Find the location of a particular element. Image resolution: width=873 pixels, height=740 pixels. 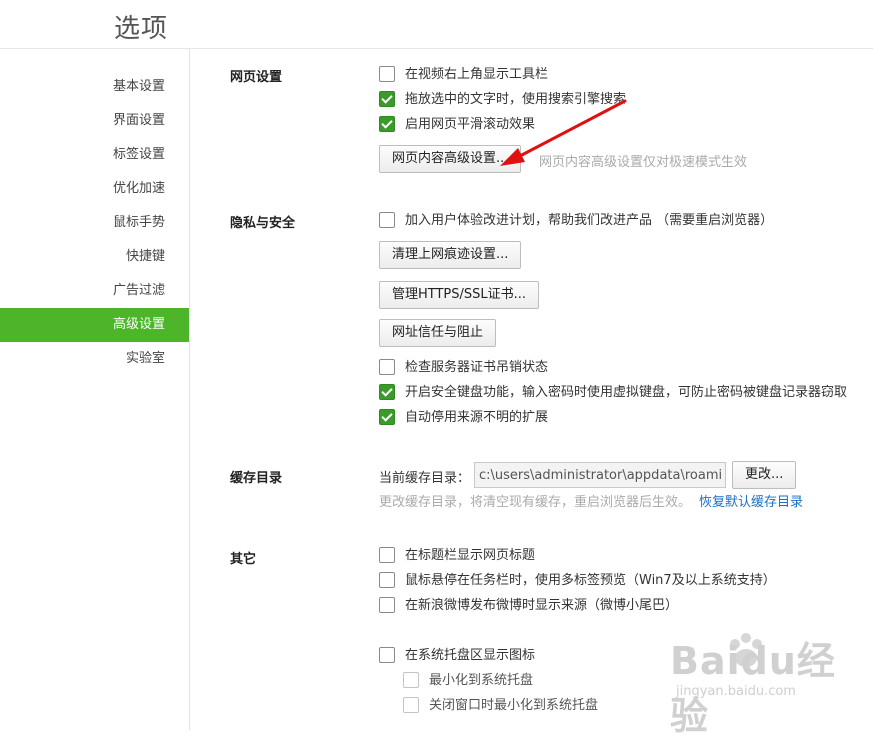

option-video-toolbar: 在视频右上角显示工具栏 is located at coordinates (463, 75).